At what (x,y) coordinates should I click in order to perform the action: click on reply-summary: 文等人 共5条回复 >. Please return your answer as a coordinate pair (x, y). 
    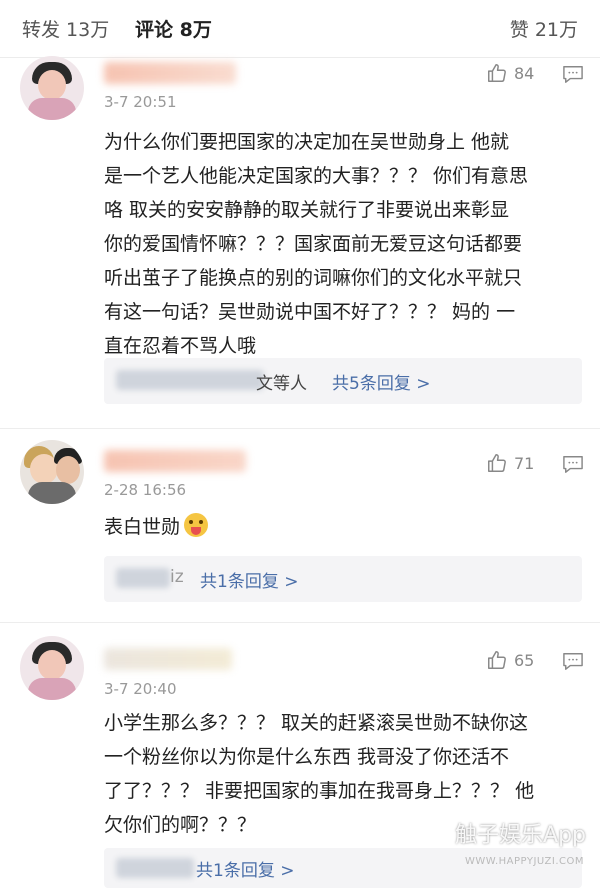
    Looking at the image, I should click on (343, 381).